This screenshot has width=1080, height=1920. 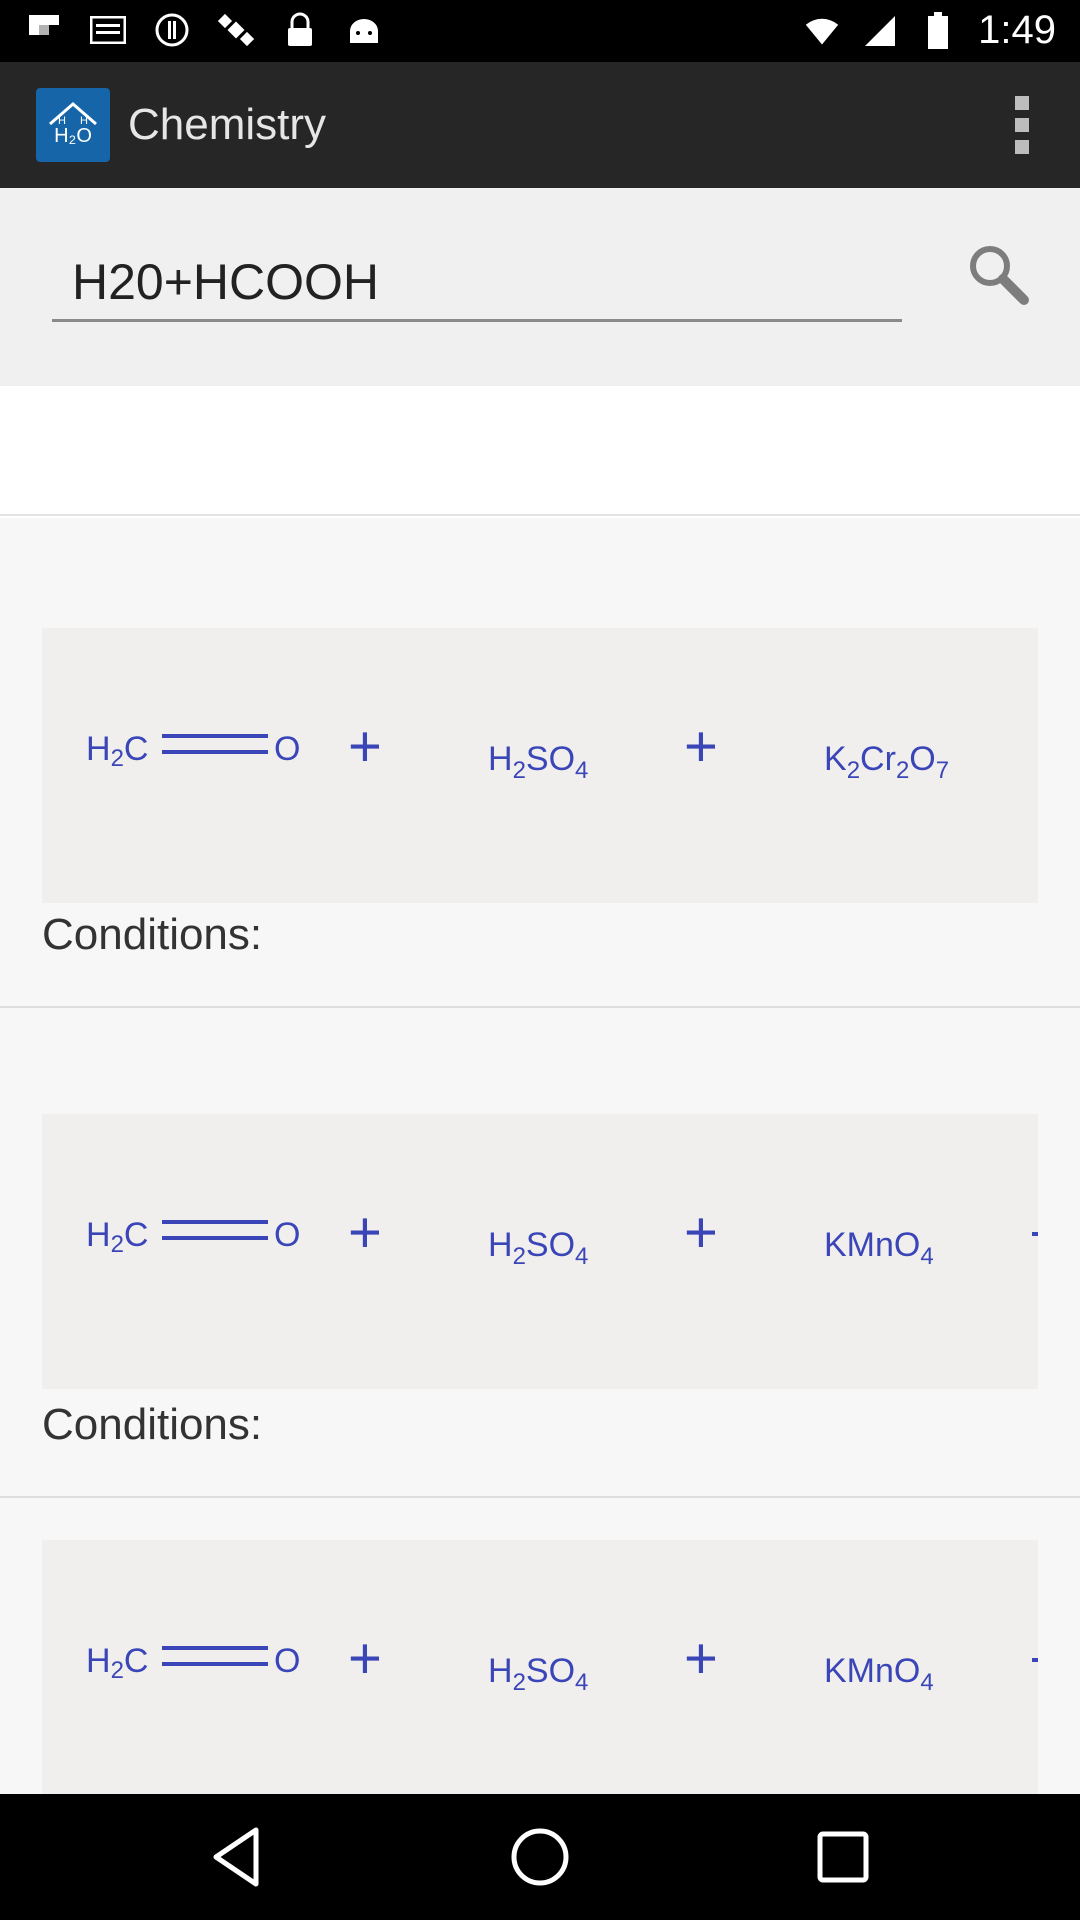 I want to click on recents-icon, so click(x=843, y=1857).